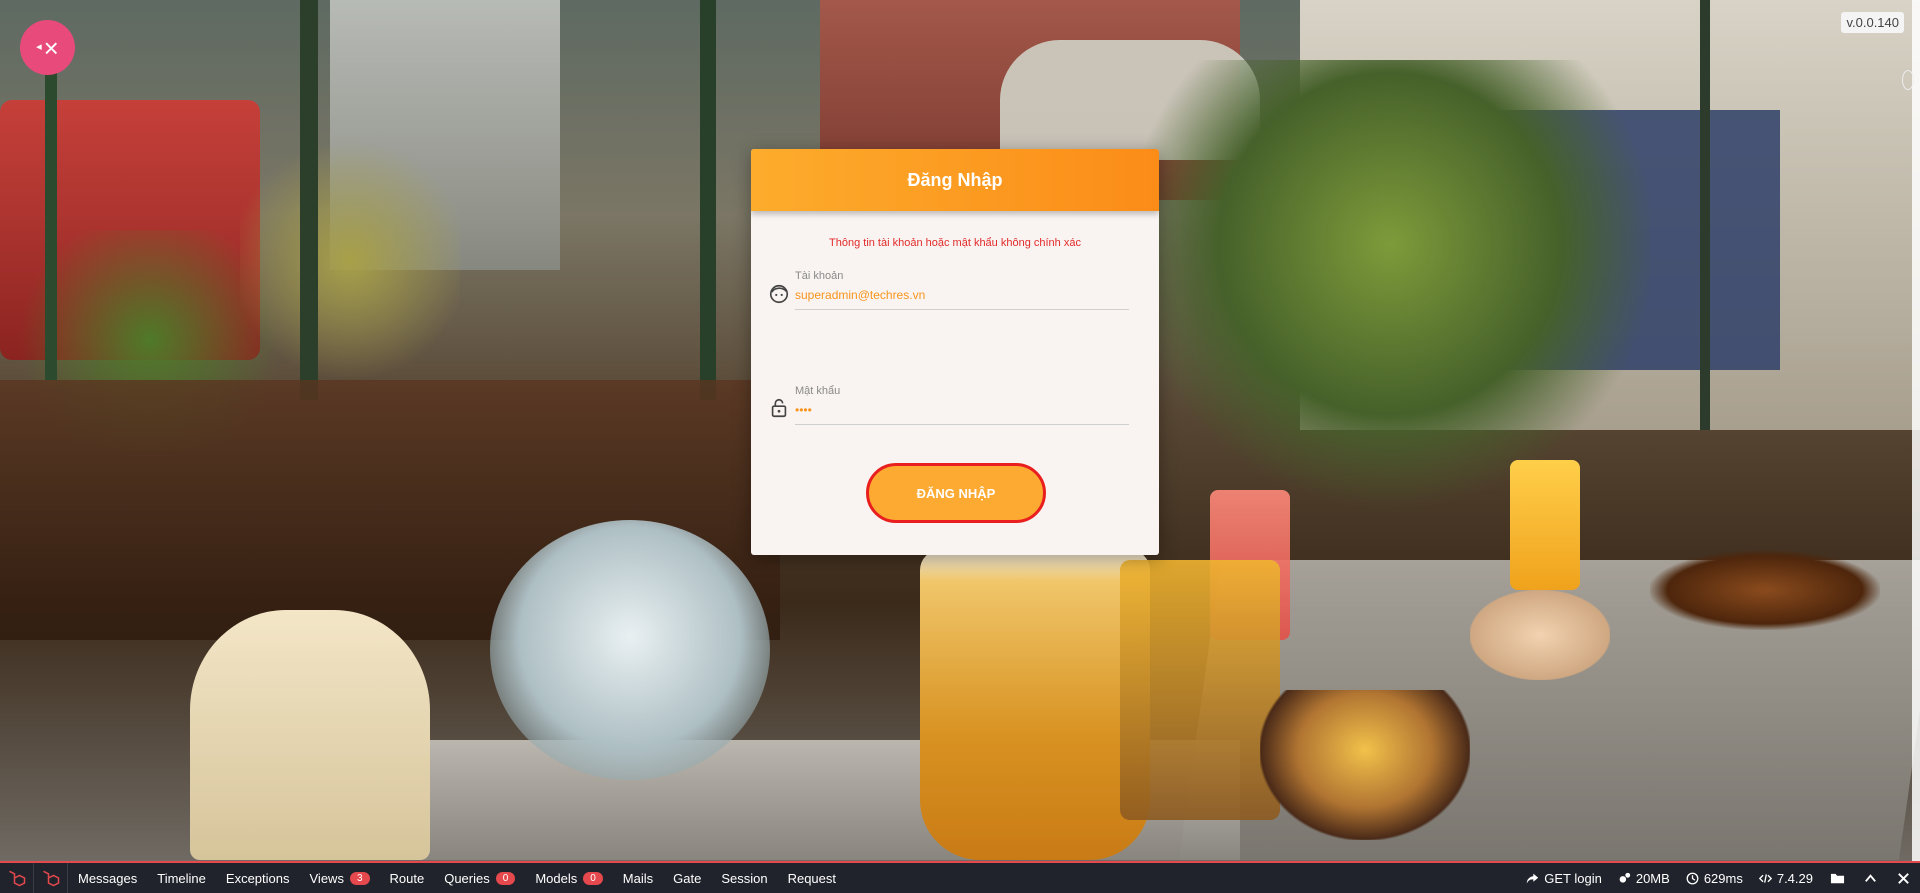 The height and width of the screenshot is (893, 1920). I want to click on php-version-info: 7.4.29, so click(1786, 878).